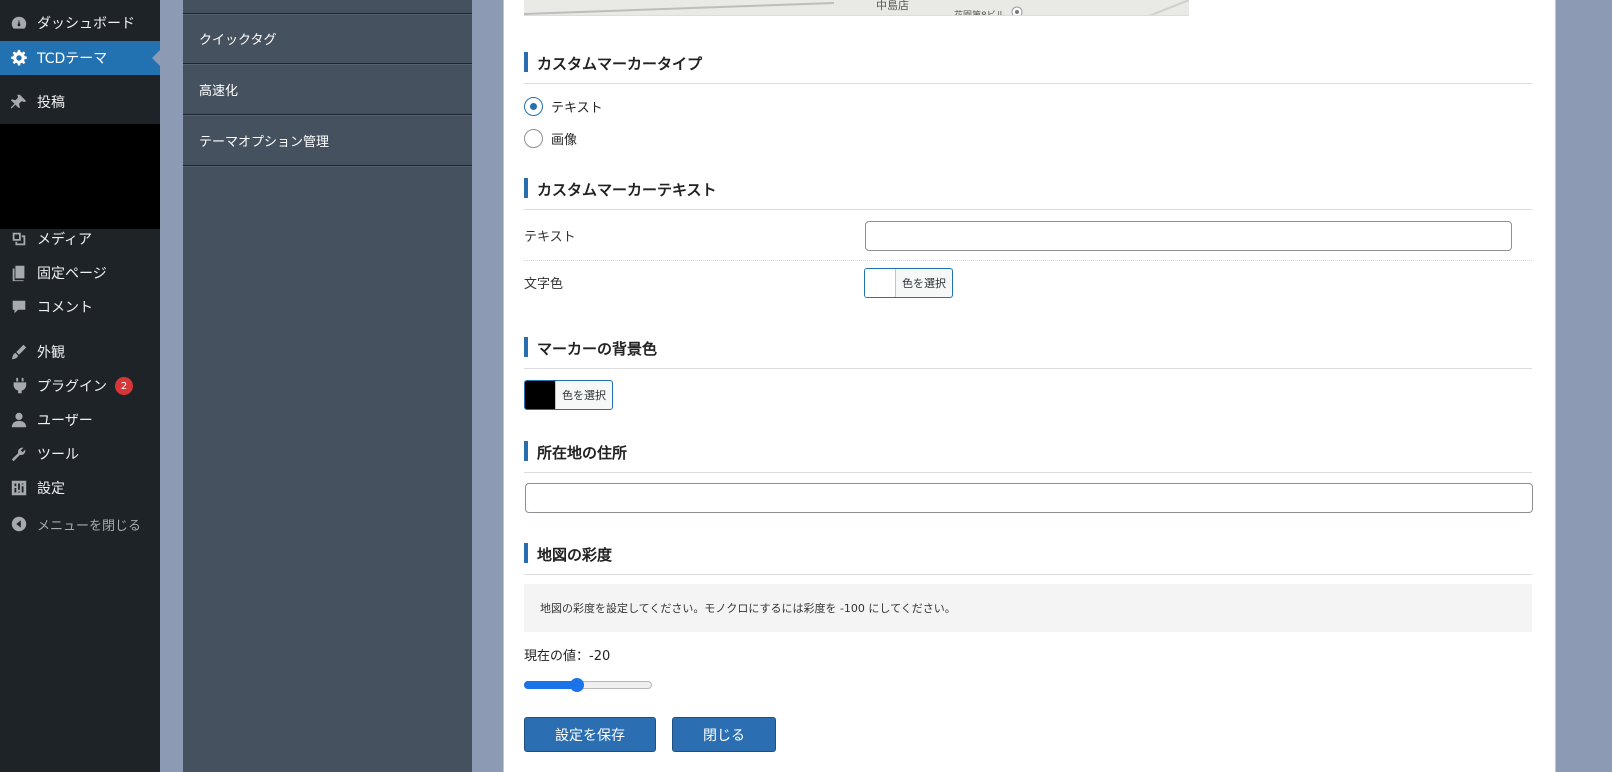 The width and height of the screenshot is (1612, 772). I want to click on address-input, so click(1029, 498).